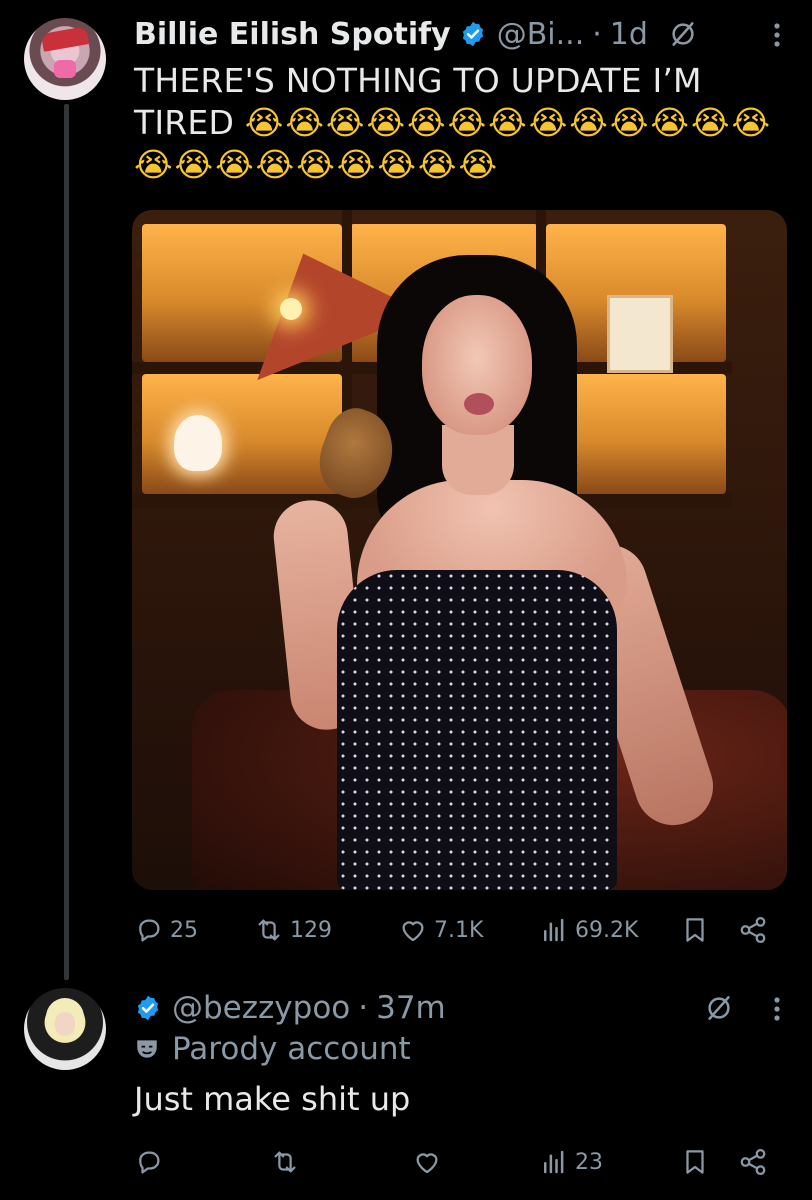 Image resolution: width=812 pixels, height=1200 pixels. What do you see at coordinates (607, 930) in the screenshot?
I see `views-count: 69.2K` at bounding box center [607, 930].